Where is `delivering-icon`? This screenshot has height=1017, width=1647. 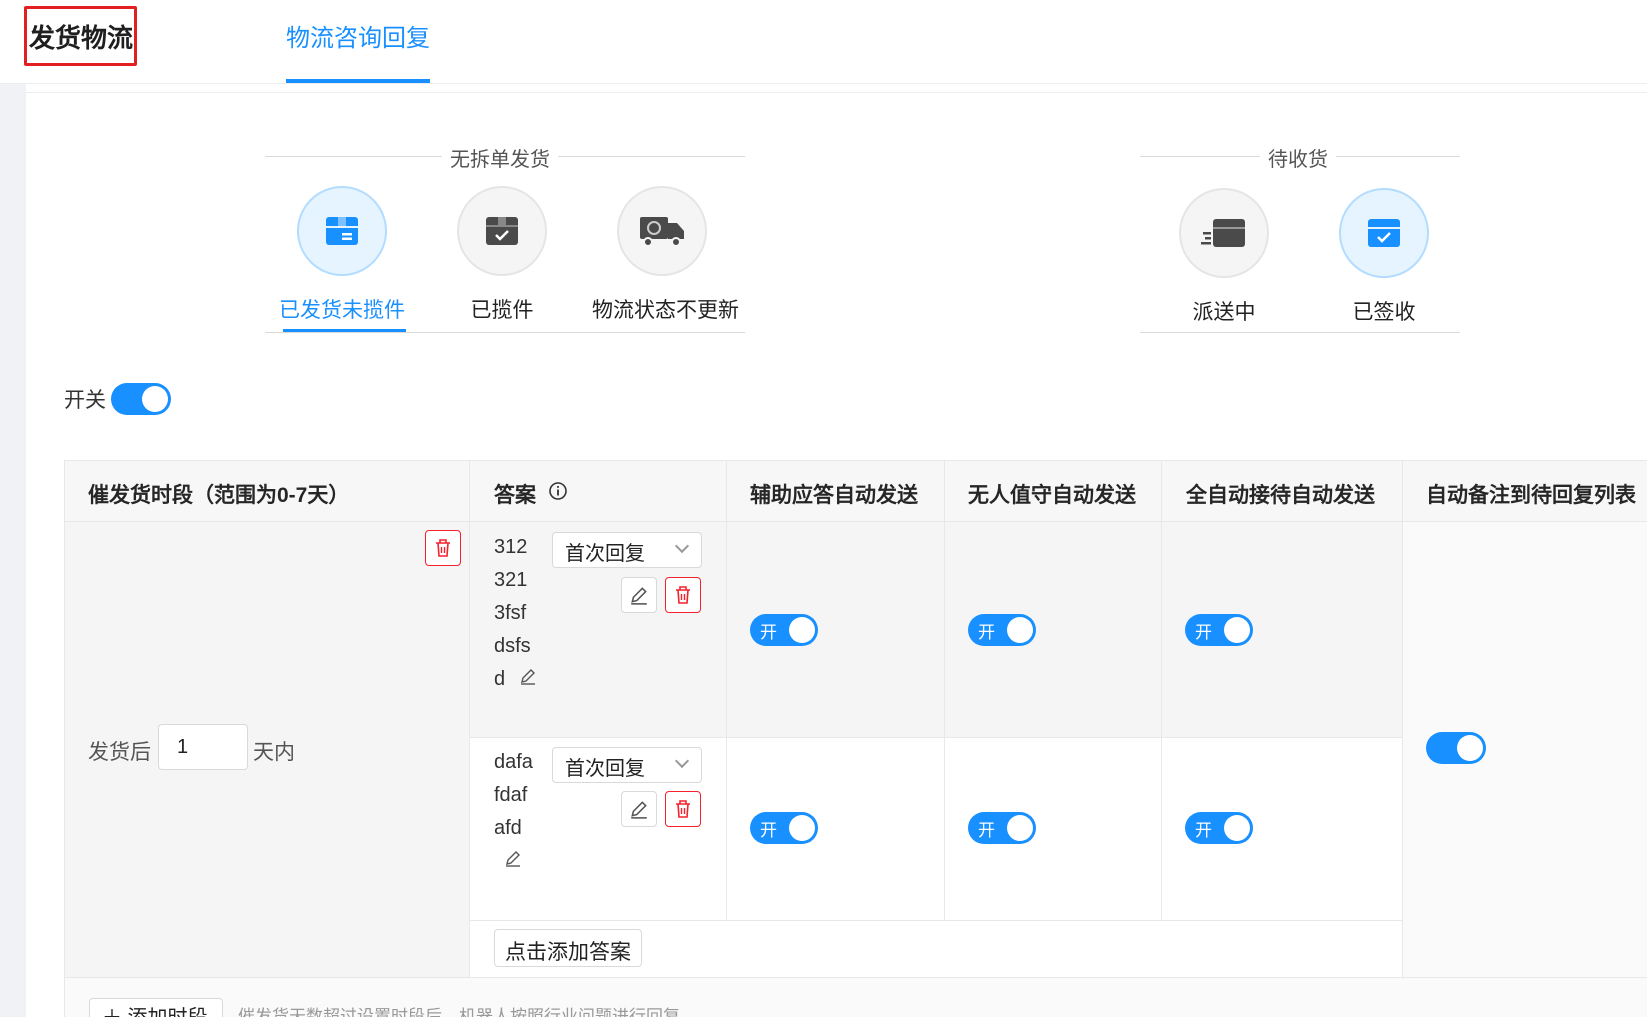
delivering-icon is located at coordinates (1224, 233).